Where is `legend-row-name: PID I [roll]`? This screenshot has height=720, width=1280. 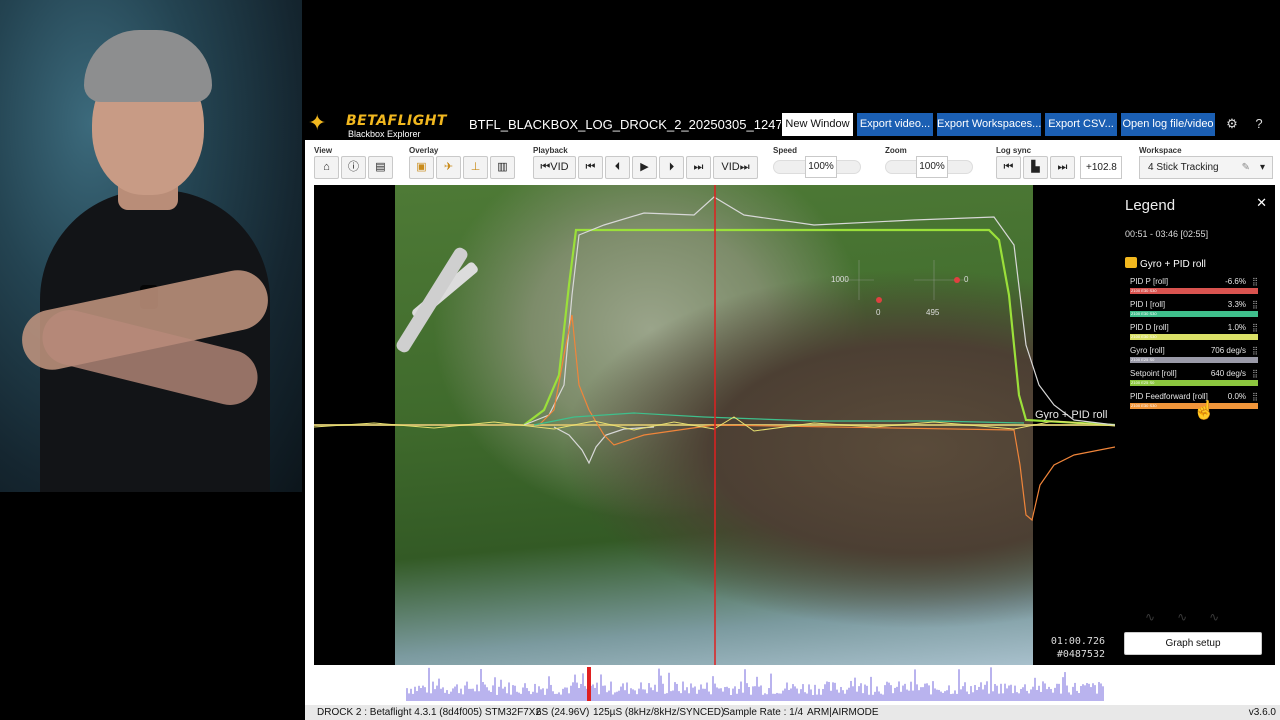 legend-row-name: PID I [roll] is located at coordinates (1148, 304).